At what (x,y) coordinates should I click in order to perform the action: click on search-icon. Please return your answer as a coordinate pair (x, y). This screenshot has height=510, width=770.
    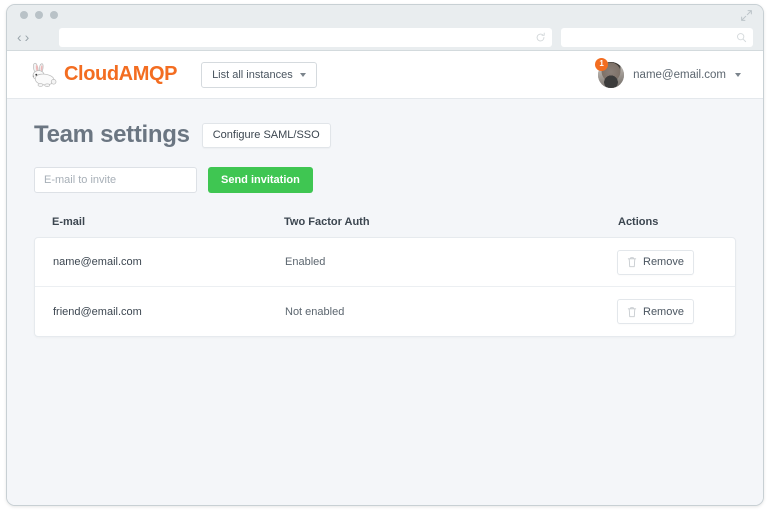
    Looking at the image, I should click on (742, 37).